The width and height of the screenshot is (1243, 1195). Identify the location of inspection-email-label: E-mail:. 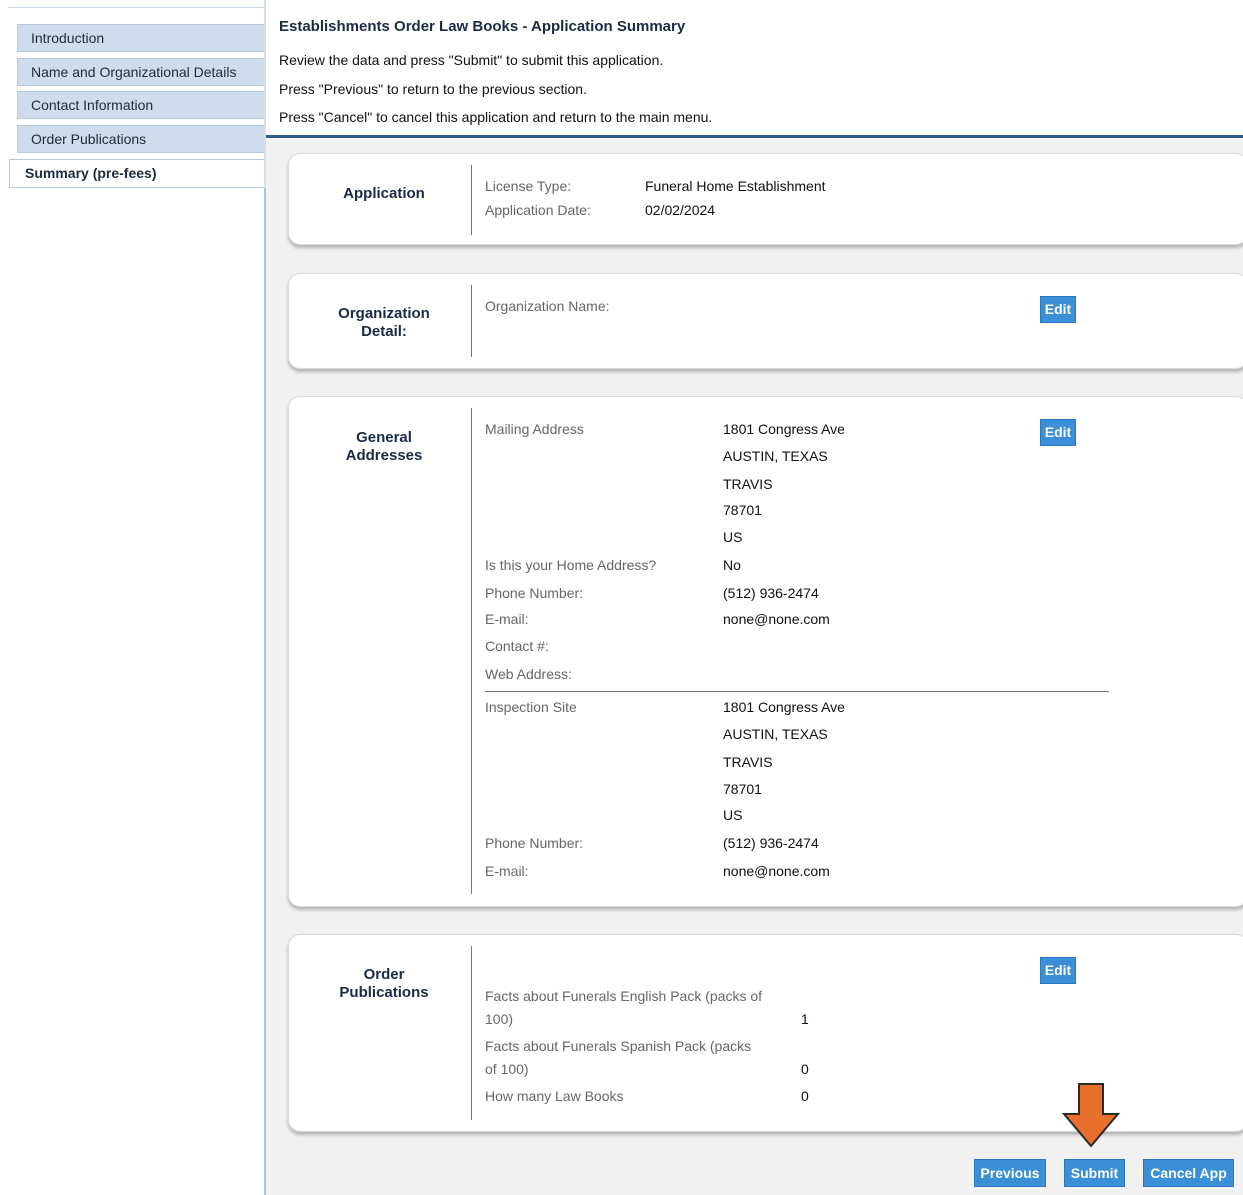
(507, 871).